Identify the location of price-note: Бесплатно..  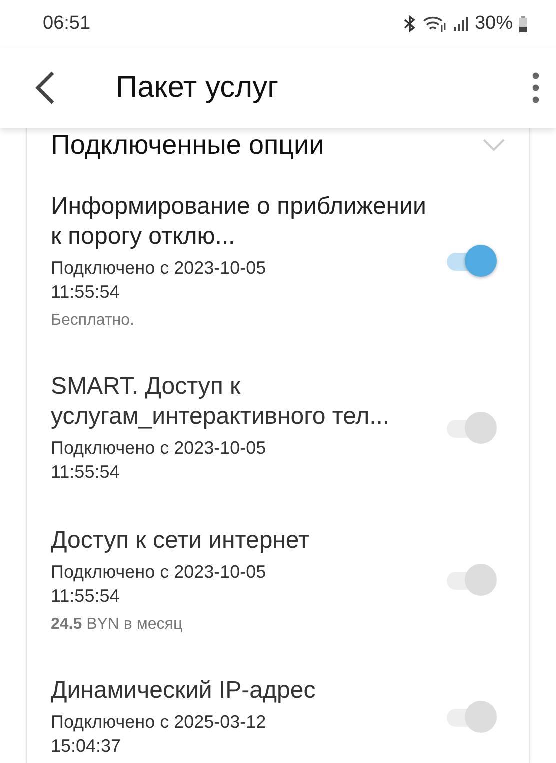
(93, 321).